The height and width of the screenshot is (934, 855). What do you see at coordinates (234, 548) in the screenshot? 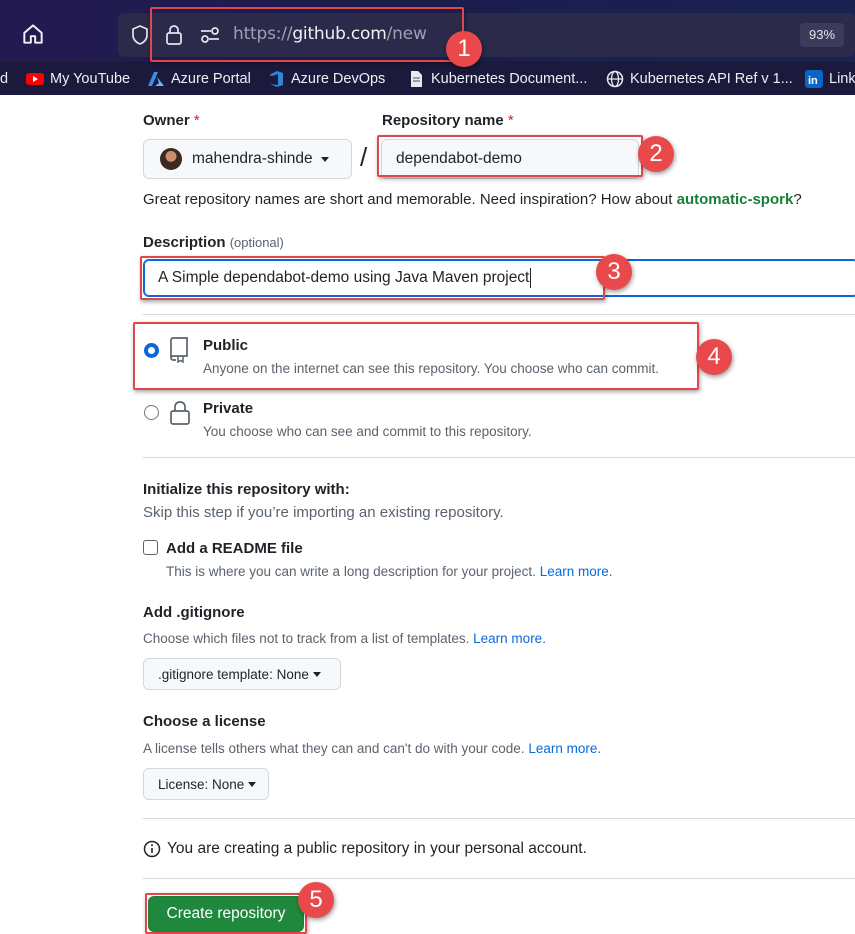
I see `add-readme-label: Add a README file` at bounding box center [234, 548].